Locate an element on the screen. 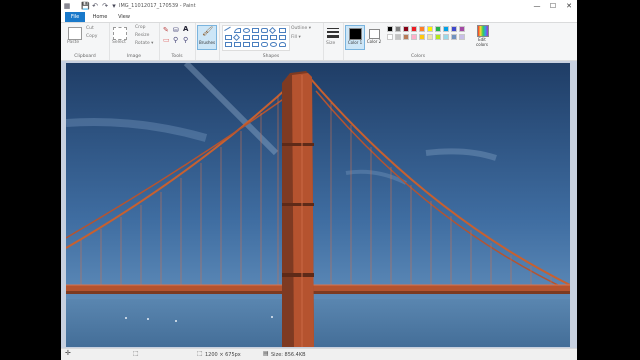 This screenshot has height=360, width=640. crop-button: Crop is located at coordinates (140, 28).